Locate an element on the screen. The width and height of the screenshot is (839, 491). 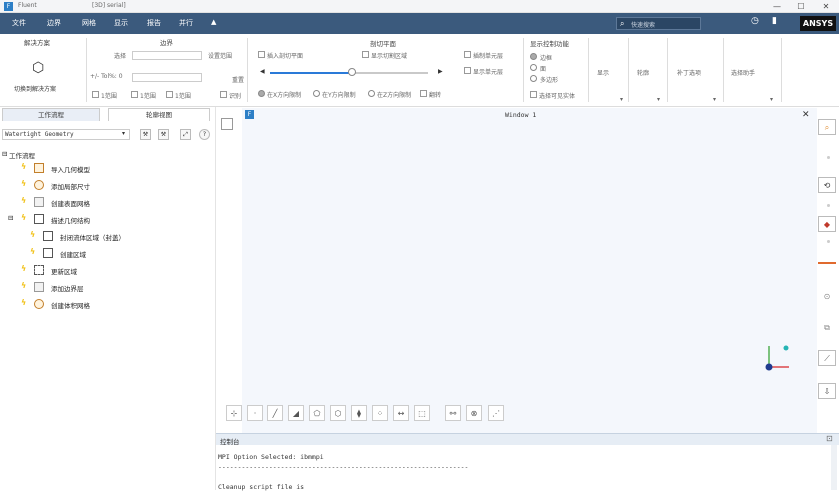
workflow-tool-2-icon: ⚒ is located at coordinates (163, 134).